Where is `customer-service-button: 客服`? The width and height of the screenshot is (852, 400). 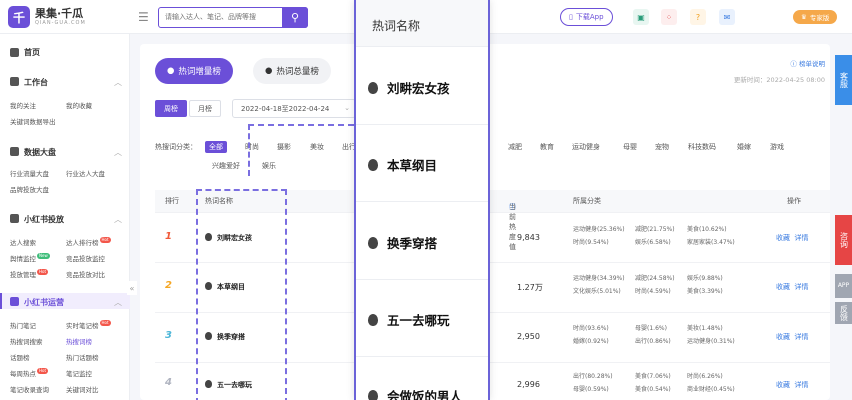
customer-service-button: 客服 is located at coordinates (843, 80).